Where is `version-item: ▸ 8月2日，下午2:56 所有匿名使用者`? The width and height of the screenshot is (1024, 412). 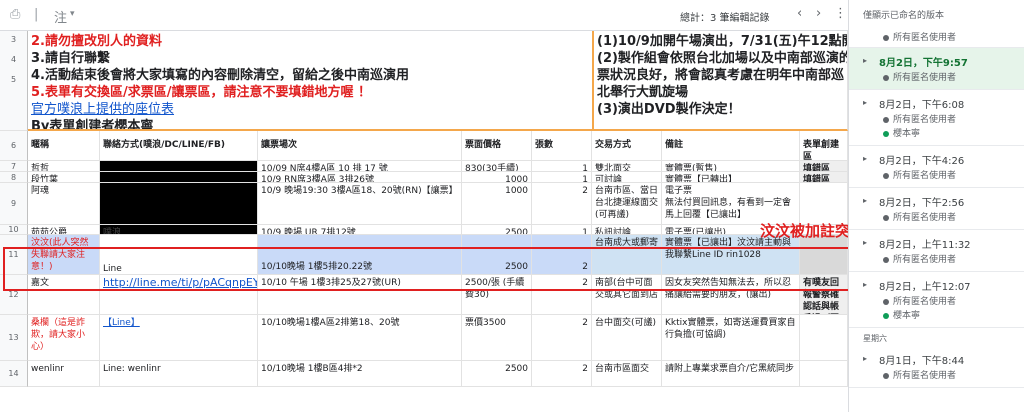 version-item: ▸ 8月2日，下午2:56 所有匿名使用者 is located at coordinates (936, 209).